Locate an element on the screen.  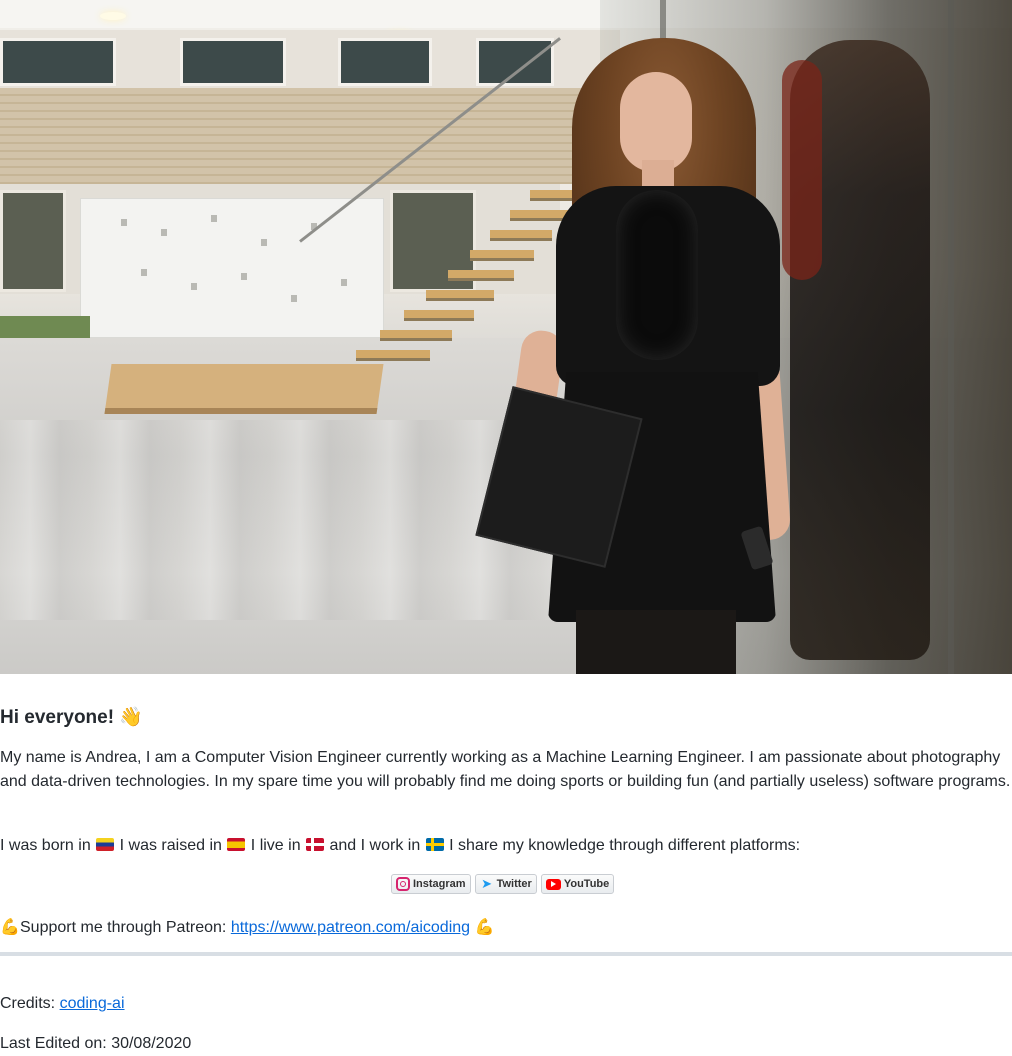
instagram-label: Instagram is located at coordinates (439, 884).